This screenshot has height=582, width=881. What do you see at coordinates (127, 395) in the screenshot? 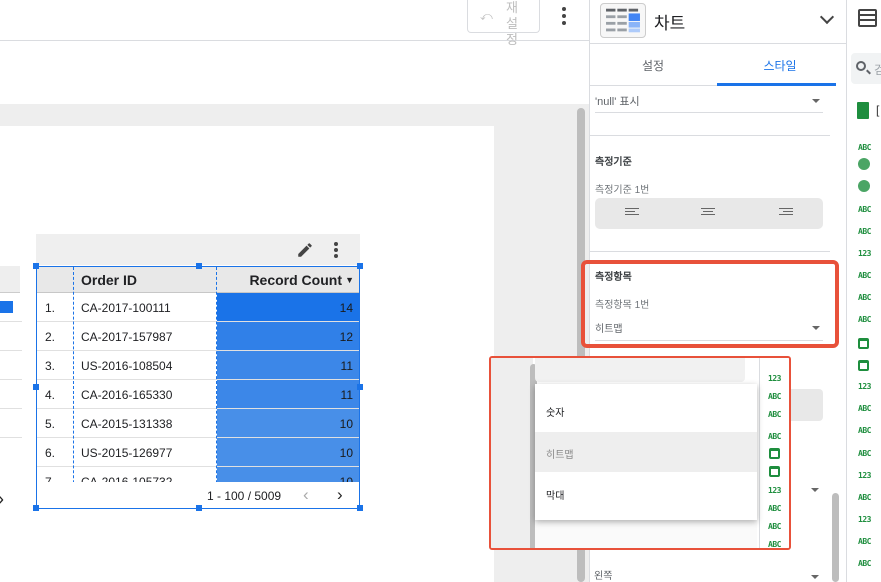
I see `order-id-cell: CA-2016-165330` at bounding box center [127, 395].